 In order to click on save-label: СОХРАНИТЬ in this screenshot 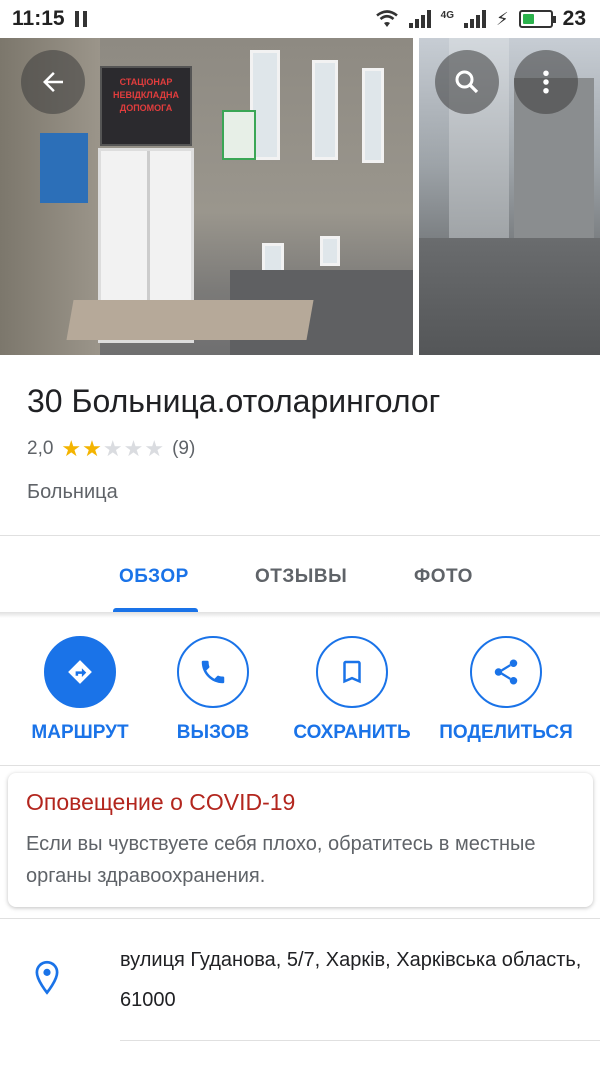, I will do `click(352, 732)`.